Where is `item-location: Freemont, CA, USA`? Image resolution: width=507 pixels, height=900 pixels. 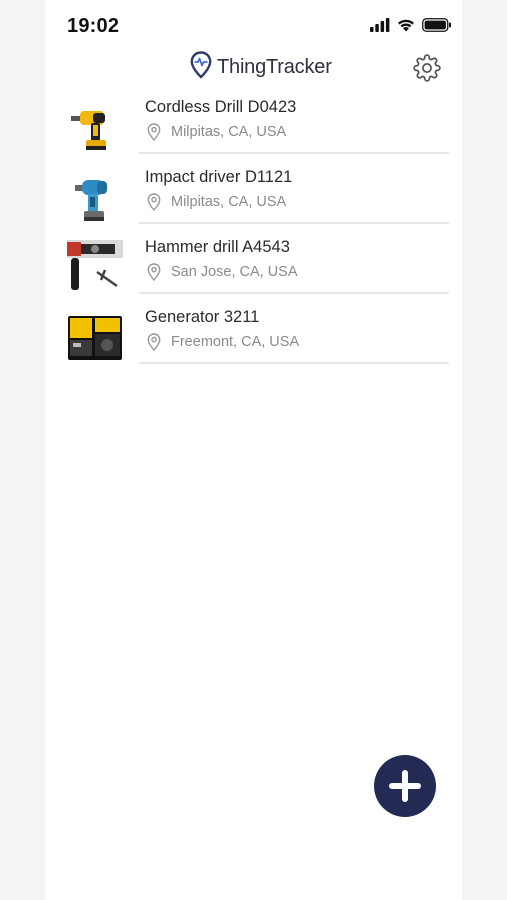
item-location: Freemont, CA, USA is located at coordinates (222, 342).